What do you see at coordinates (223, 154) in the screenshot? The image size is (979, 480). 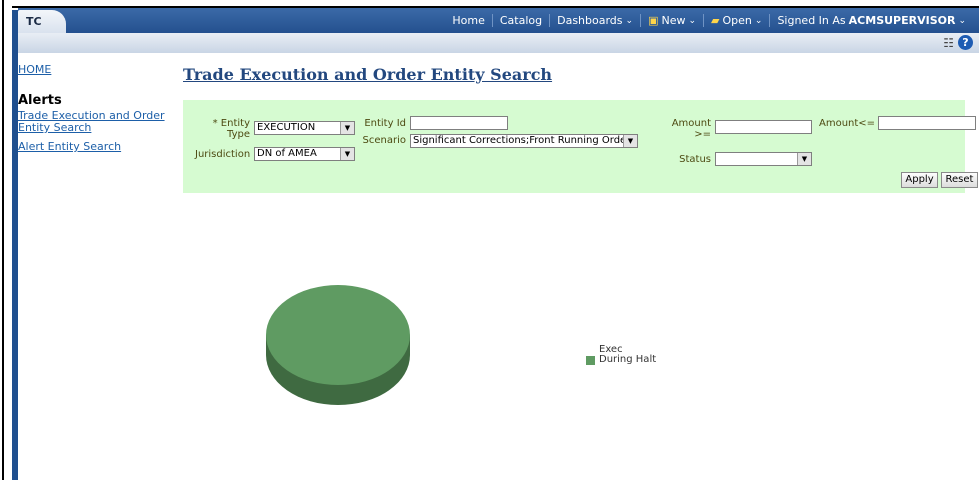 I see `jurisdiction-label: Jurisdiction` at bounding box center [223, 154].